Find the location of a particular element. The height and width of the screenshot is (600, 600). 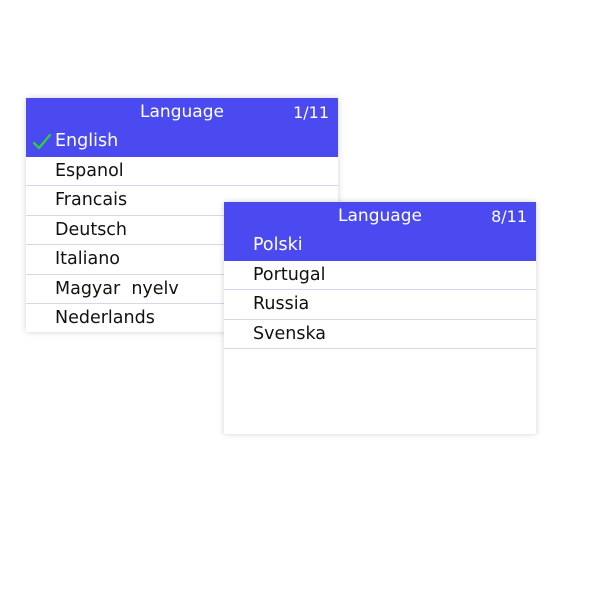

language-label: Polski is located at coordinates (278, 245).